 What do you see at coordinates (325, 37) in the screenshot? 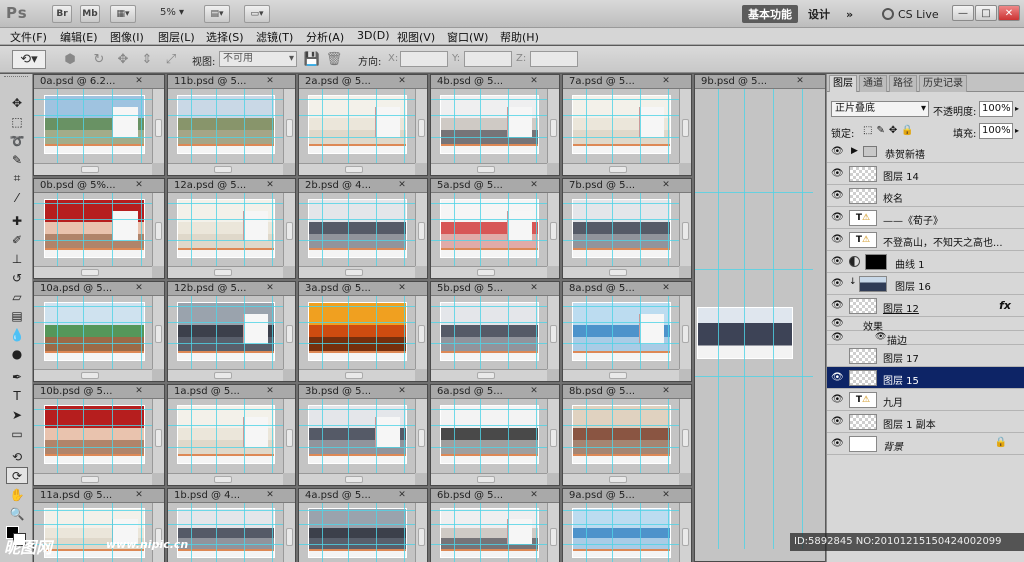
I see `menu-item-6: 分析(A)` at bounding box center [325, 37].